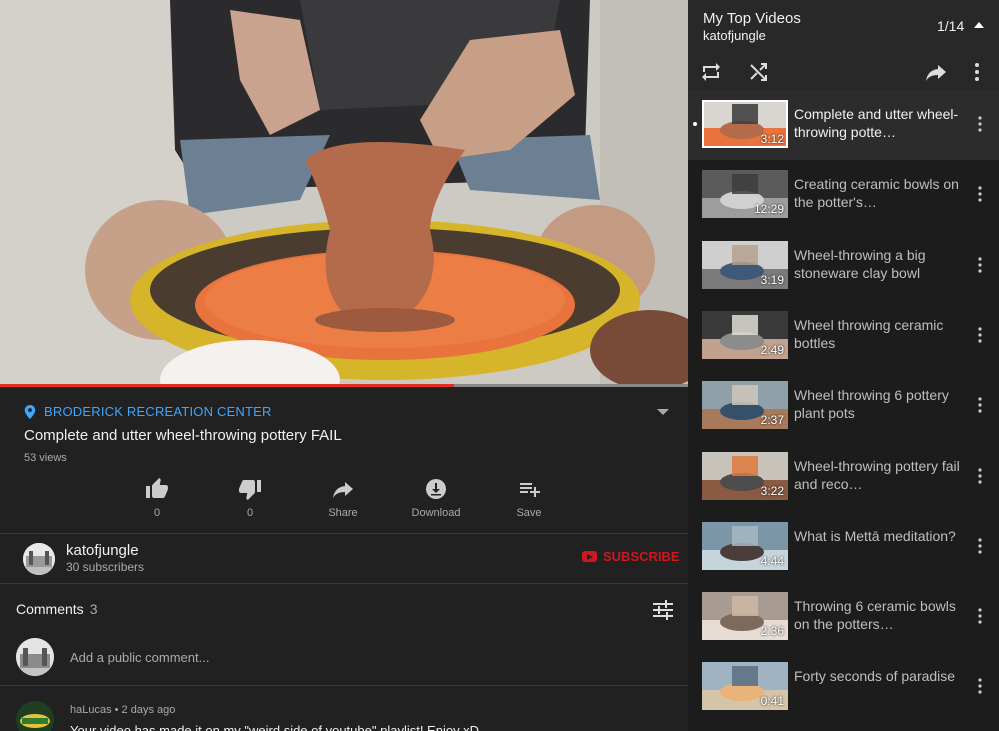 This screenshot has width=999, height=731. I want to click on save-label: Save, so click(529, 513).